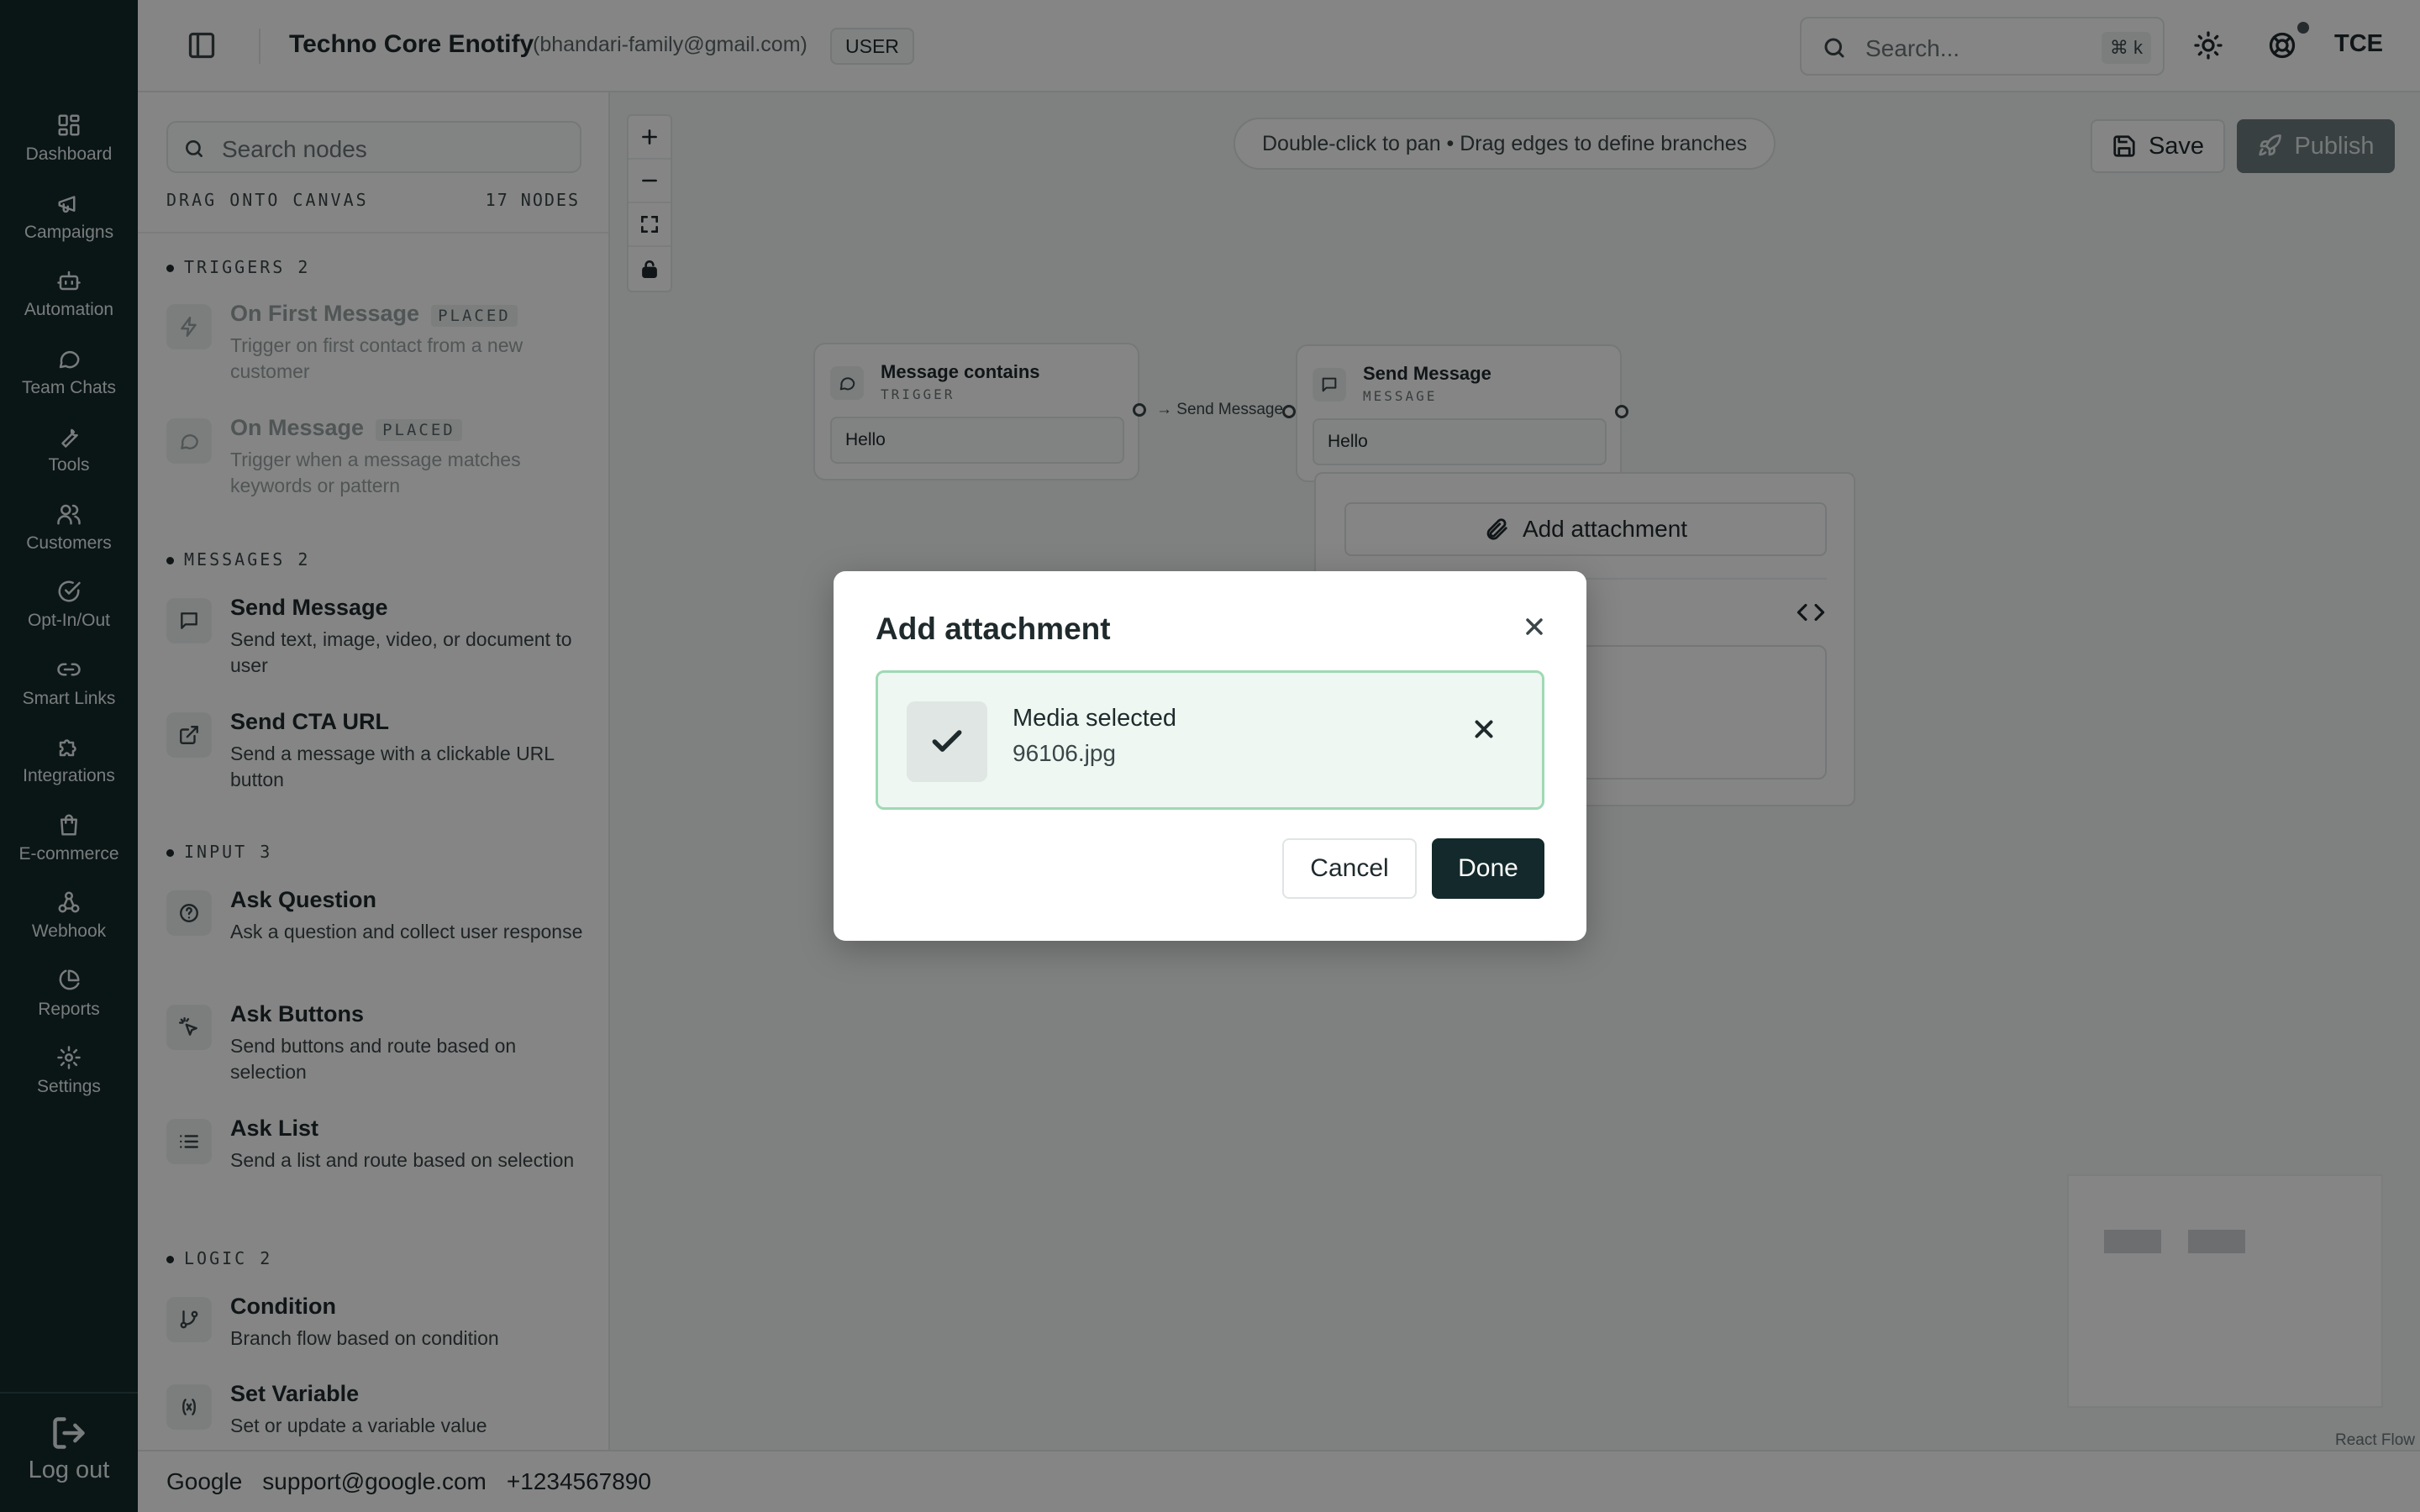 The width and height of the screenshot is (2420, 1512). I want to click on selected-media-card: Media selected 96106.jpg, so click(1210, 740).